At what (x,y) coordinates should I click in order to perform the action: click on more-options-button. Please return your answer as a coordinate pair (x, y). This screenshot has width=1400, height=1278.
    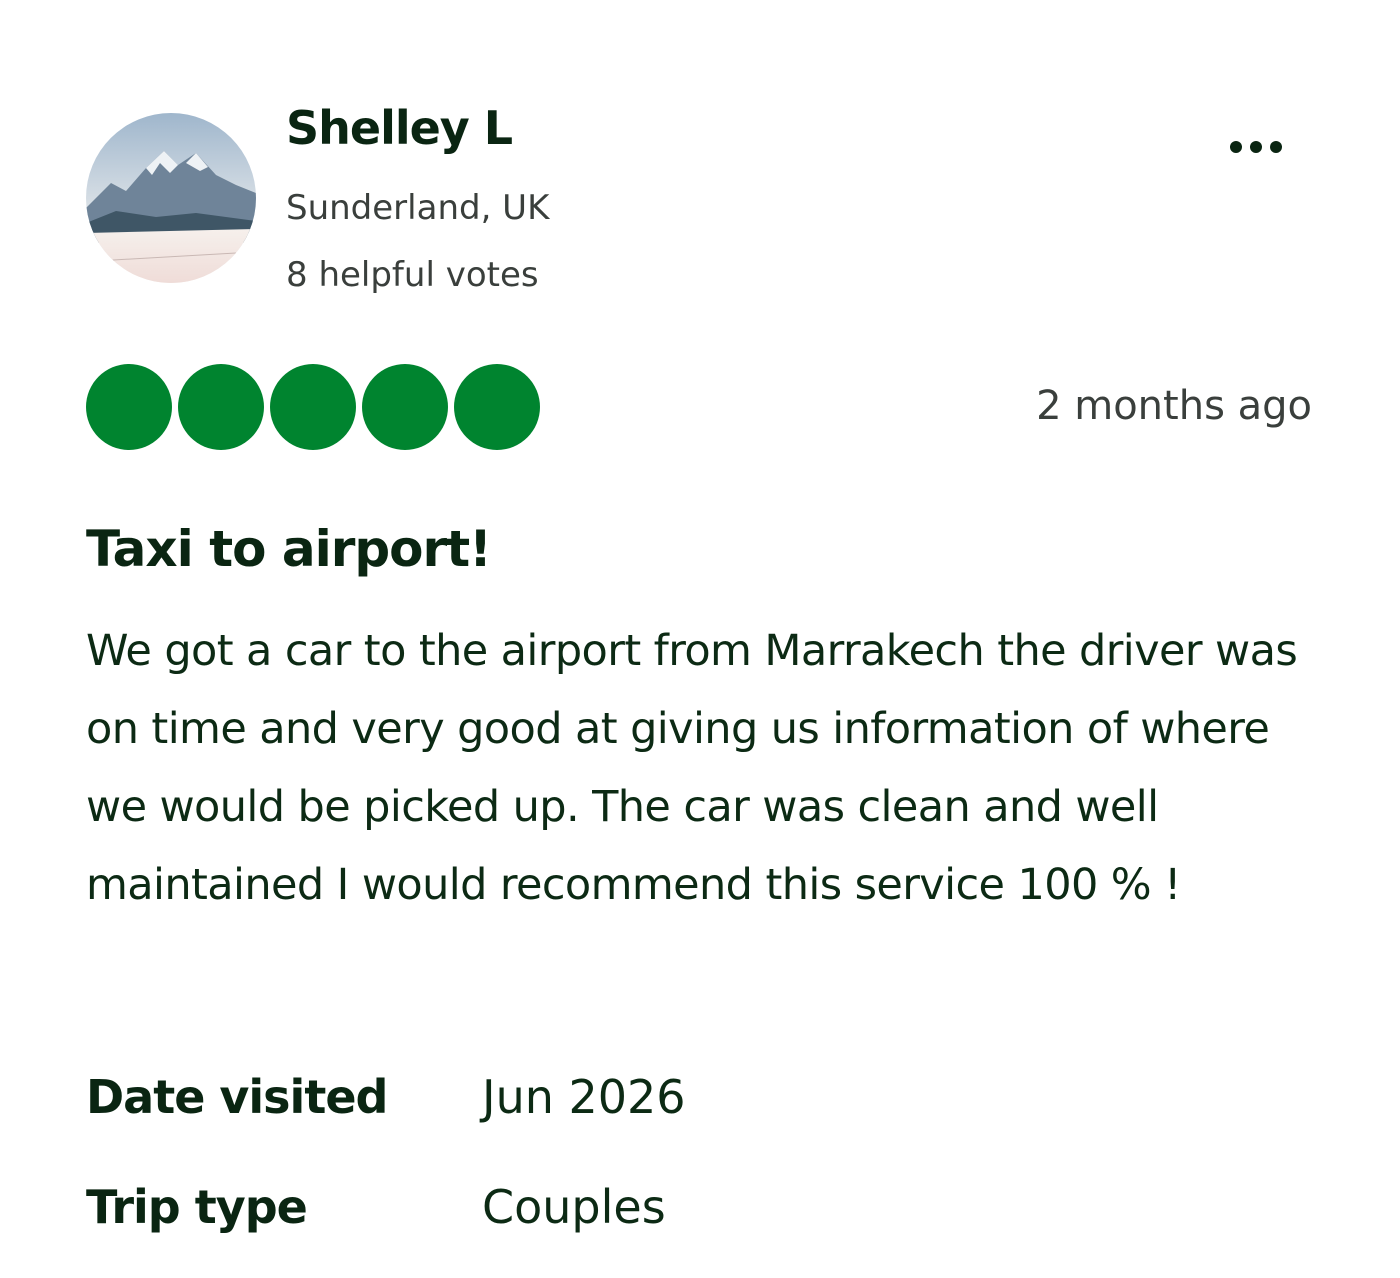
    Looking at the image, I should click on (1256, 147).